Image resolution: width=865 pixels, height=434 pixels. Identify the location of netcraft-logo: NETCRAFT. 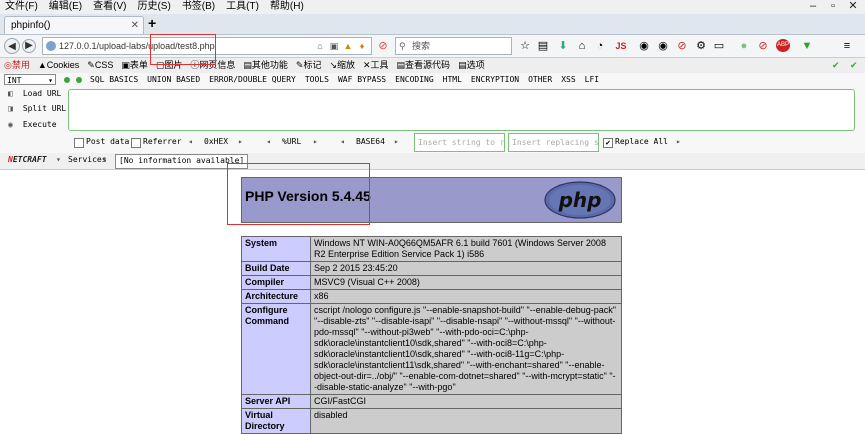
(27, 159).